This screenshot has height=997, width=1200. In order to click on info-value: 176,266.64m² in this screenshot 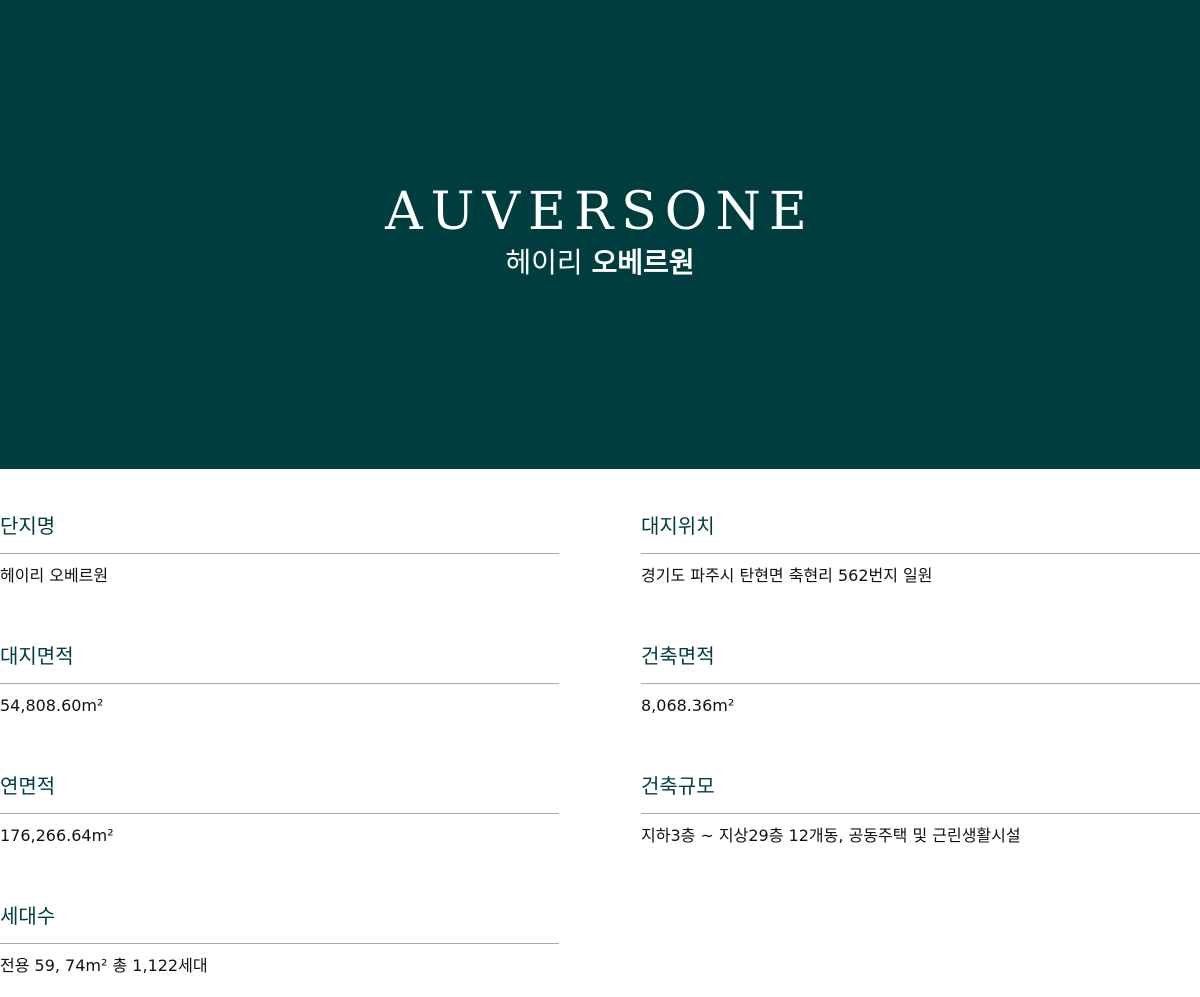, I will do `click(57, 835)`.